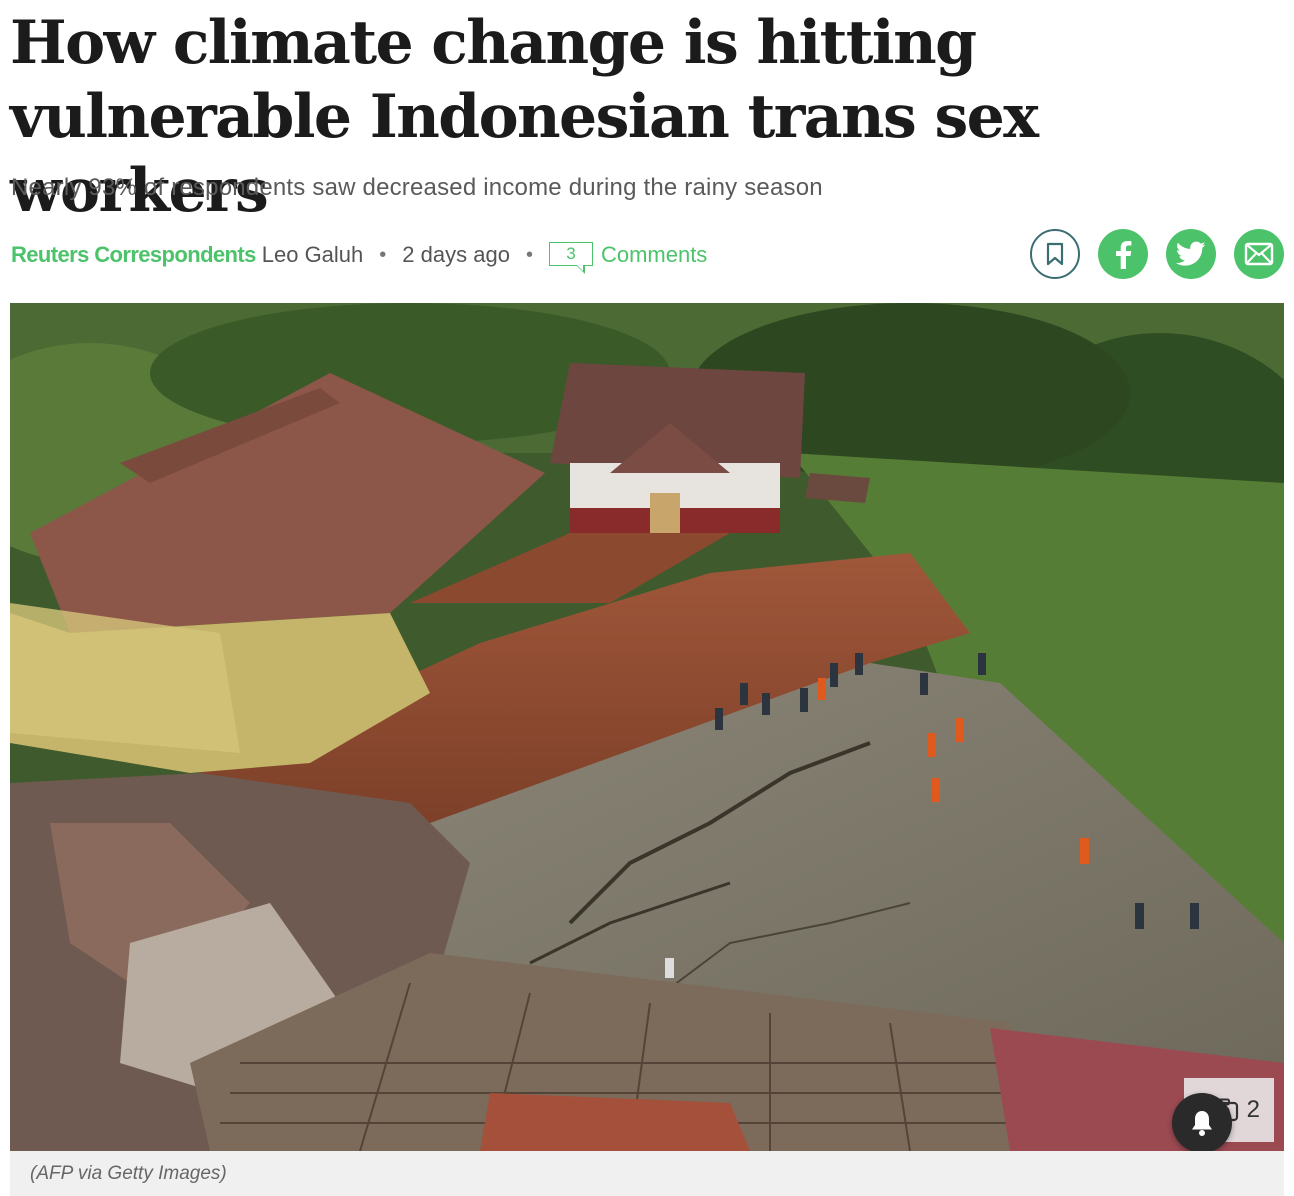 Image resolution: width=1294 pixels, height=1196 pixels. I want to click on image-caption: (AFP via Getty Images), so click(128, 1173).